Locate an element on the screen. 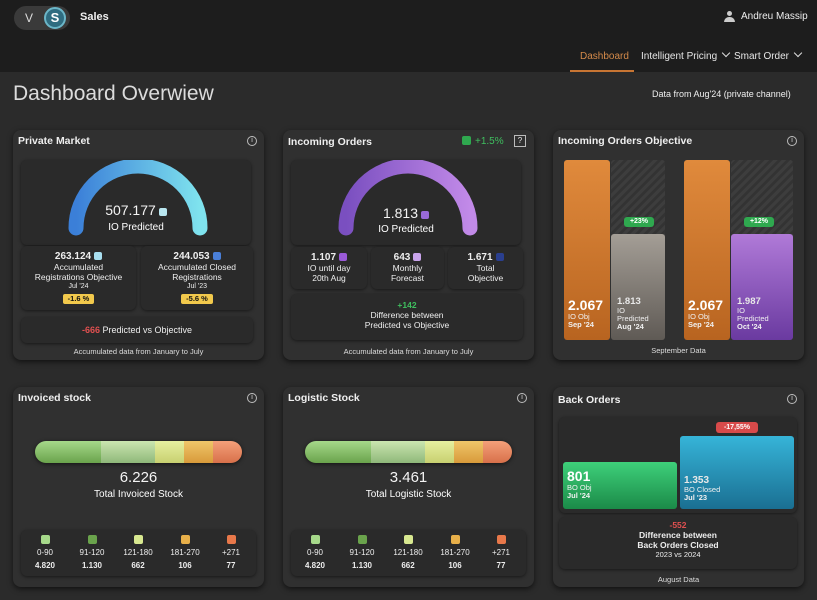 This screenshot has height=600, width=817. app-title: Sales is located at coordinates (94, 17).